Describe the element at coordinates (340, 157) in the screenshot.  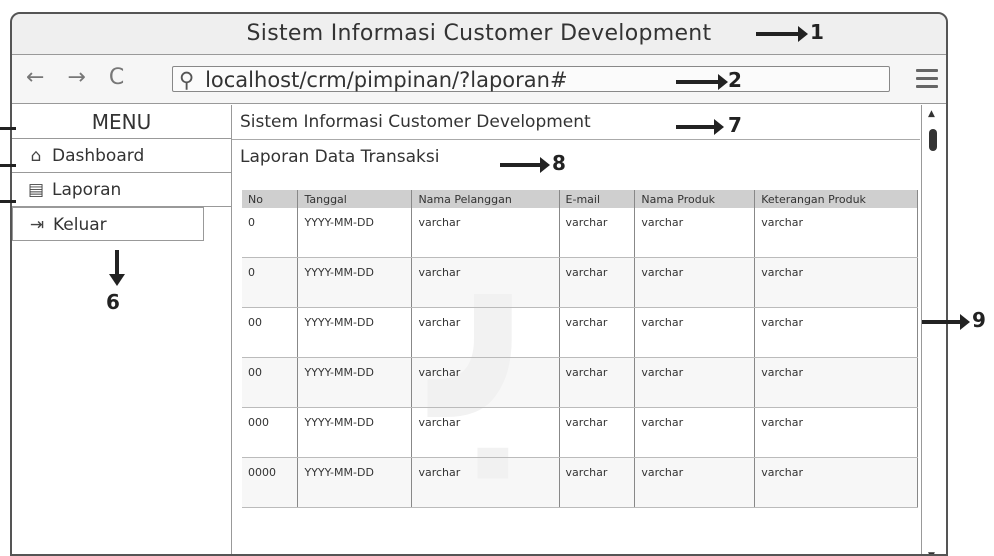
I see `page-title: Laporan Data Transaksi` at that location.